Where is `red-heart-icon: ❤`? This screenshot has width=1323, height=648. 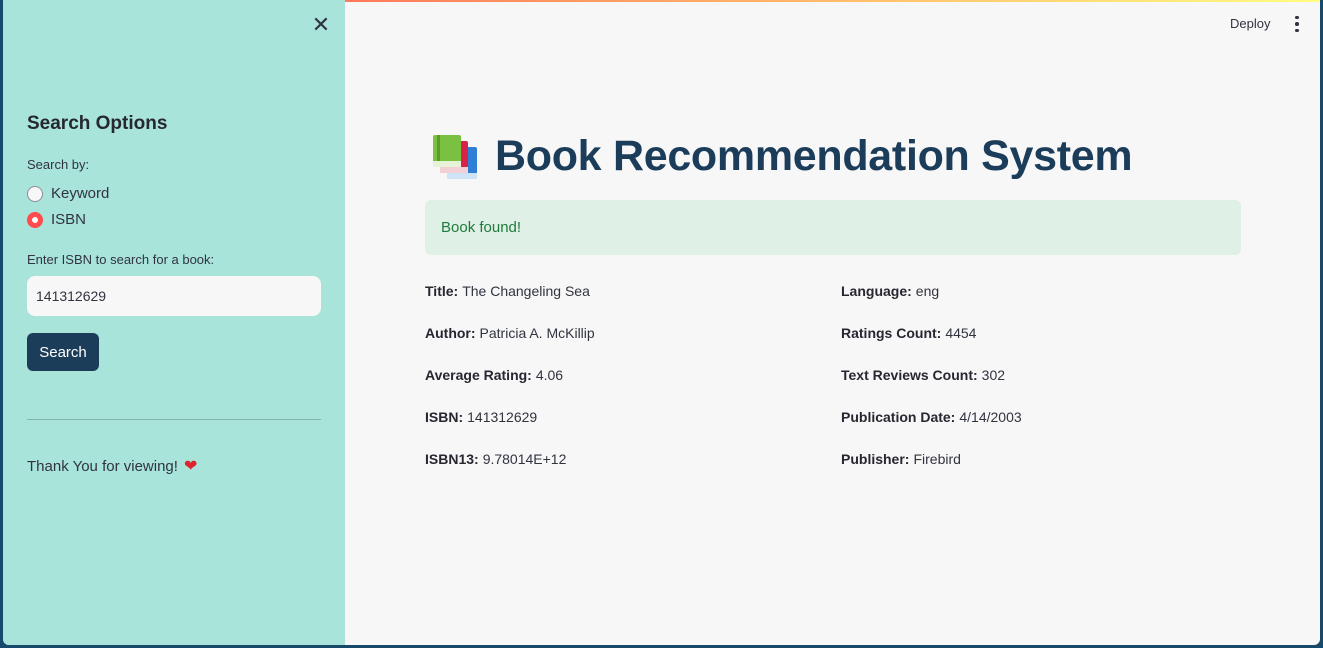
red-heart-icon: ❤ is located at coordinates (190, 466).